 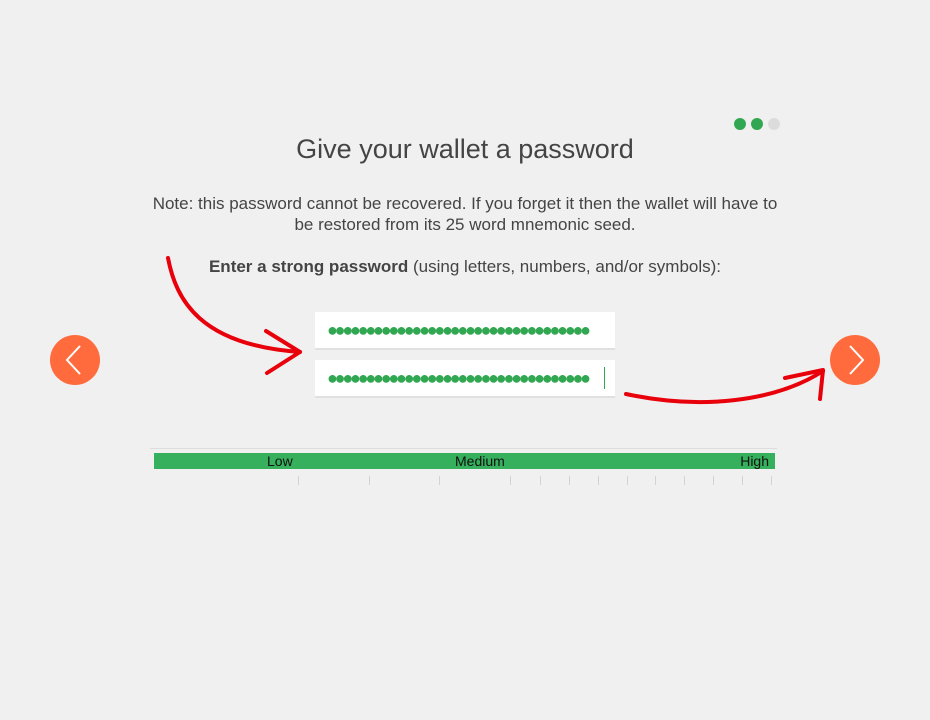 What do you see at coordinates (774, 124) in the screenshot?
I see `step-dot-pending` at bounding box center [774, 124].